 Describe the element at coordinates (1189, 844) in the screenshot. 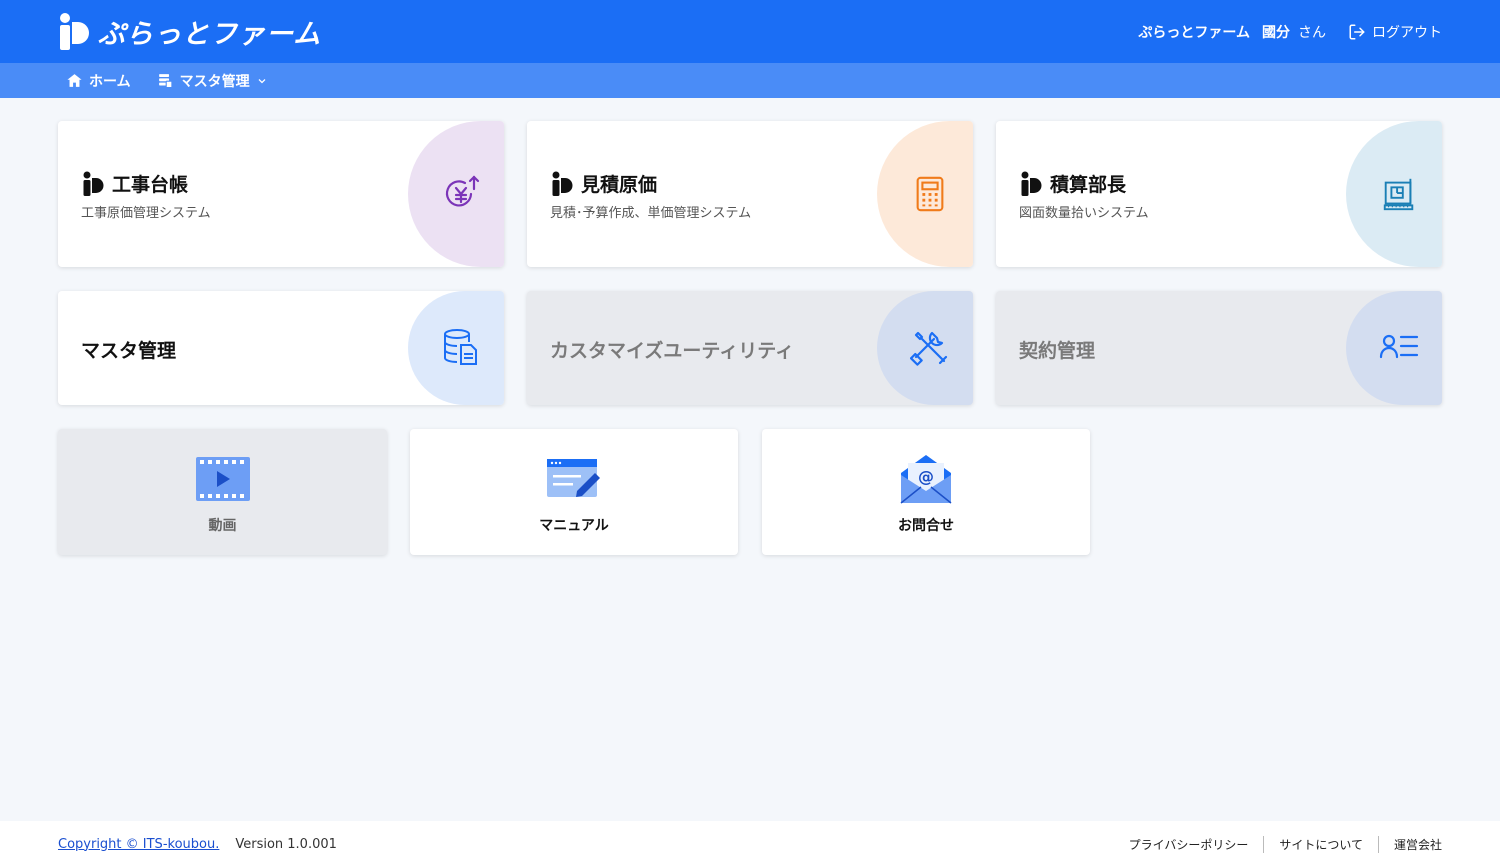

I see `privacy-policy-link: プライバシーポリシー` at that location.